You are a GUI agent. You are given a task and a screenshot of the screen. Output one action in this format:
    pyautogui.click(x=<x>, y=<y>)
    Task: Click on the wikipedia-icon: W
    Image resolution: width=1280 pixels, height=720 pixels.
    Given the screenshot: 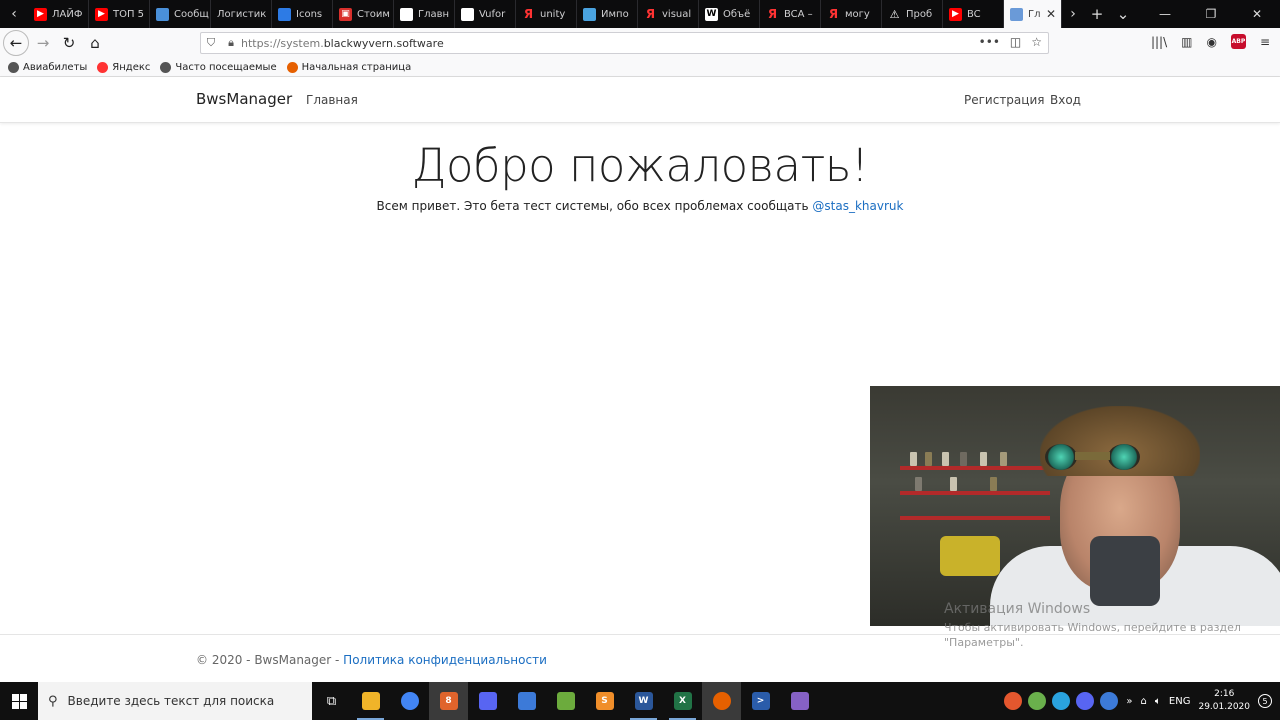 What is the action you would take?
    pyautogui.click(x=711, y=14)
    